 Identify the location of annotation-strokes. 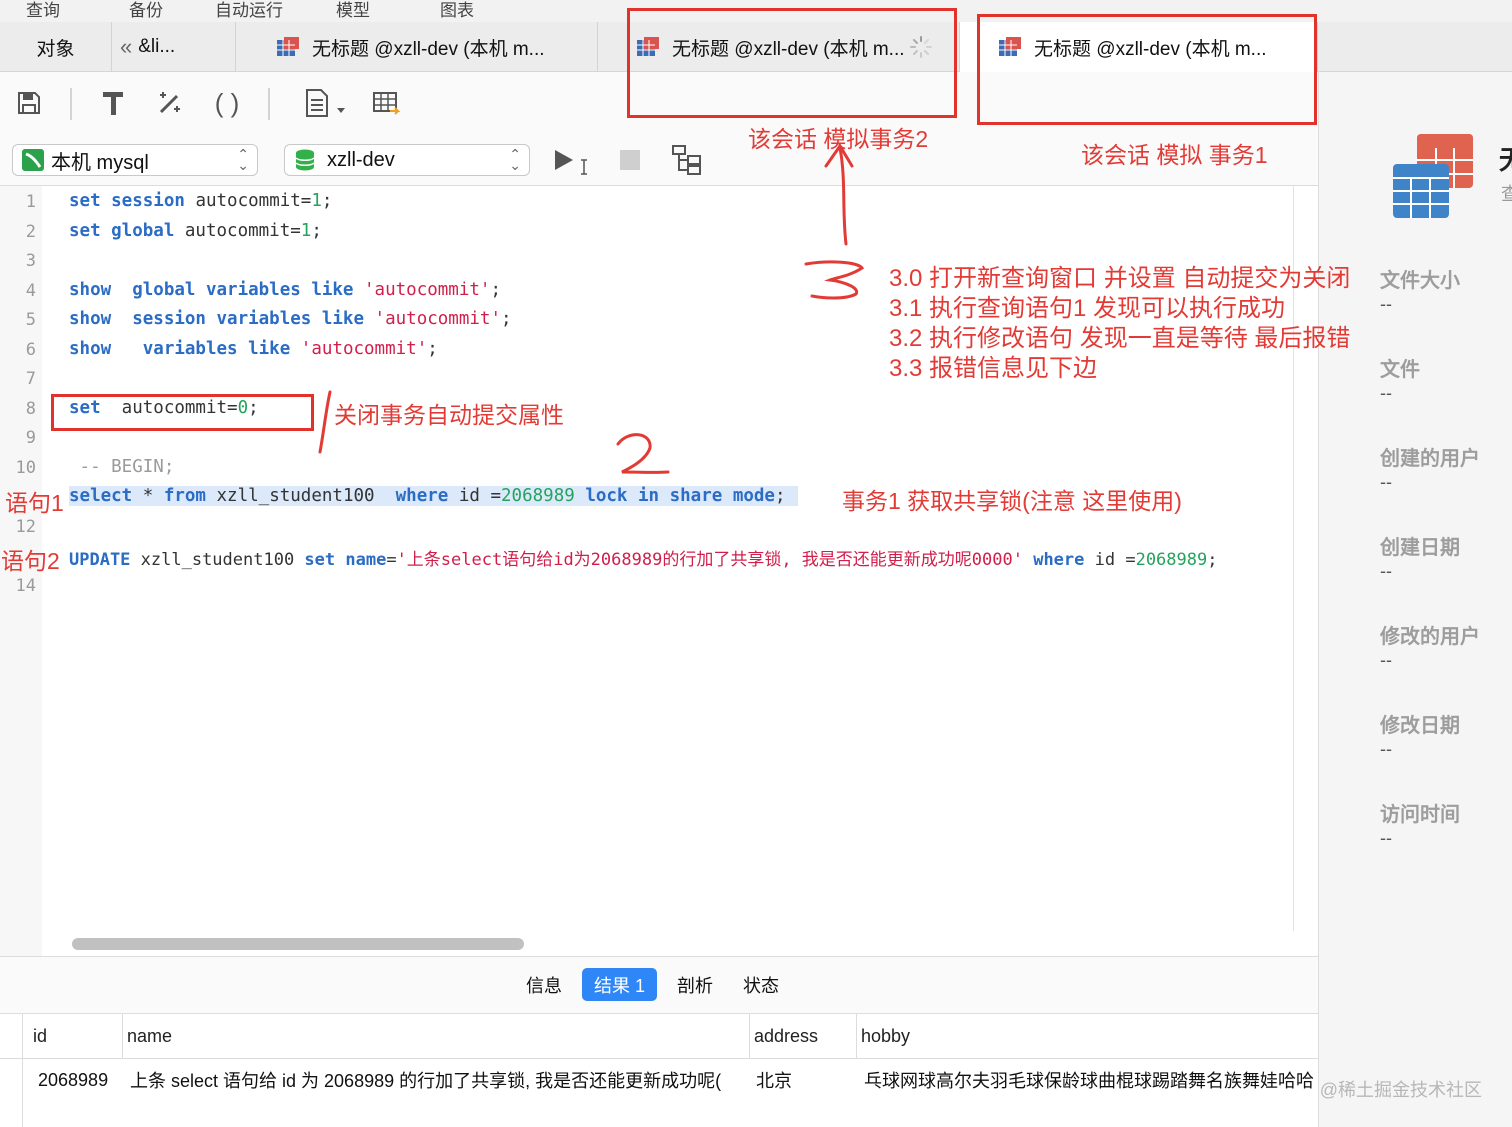
(591, 308).